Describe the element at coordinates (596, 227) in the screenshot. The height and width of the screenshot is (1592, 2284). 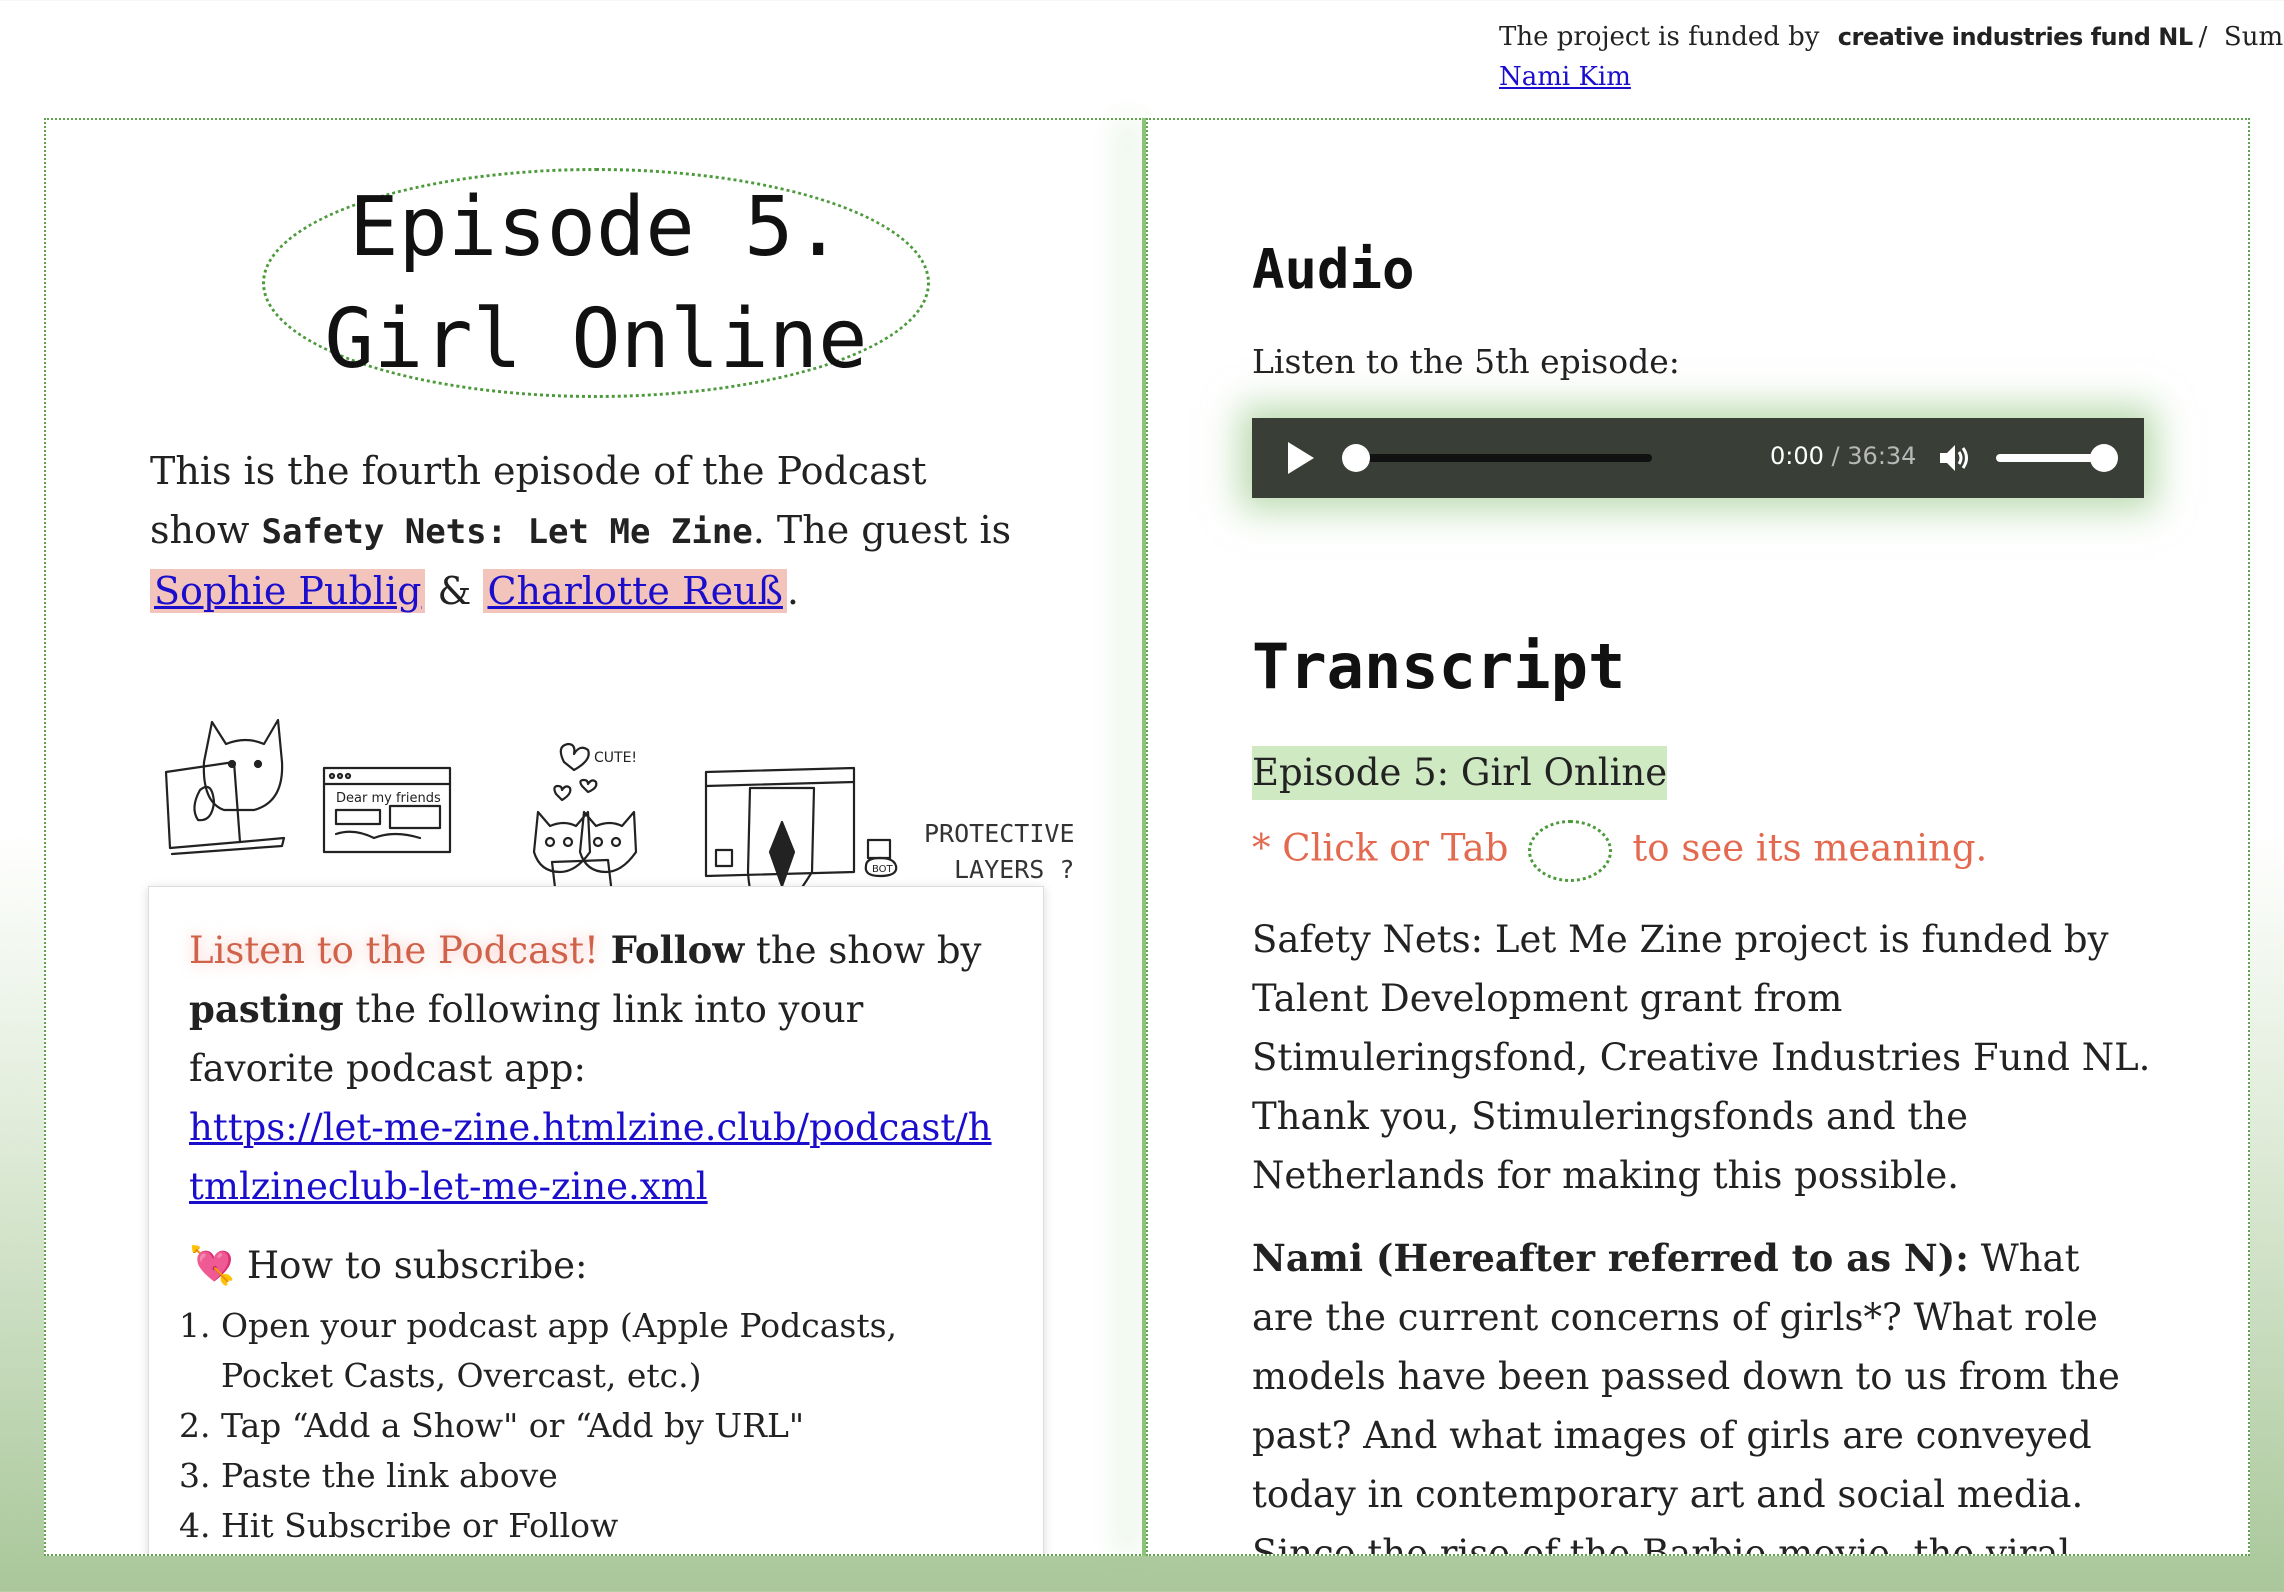
I see `title-line-1: Episode 5.` at that location.